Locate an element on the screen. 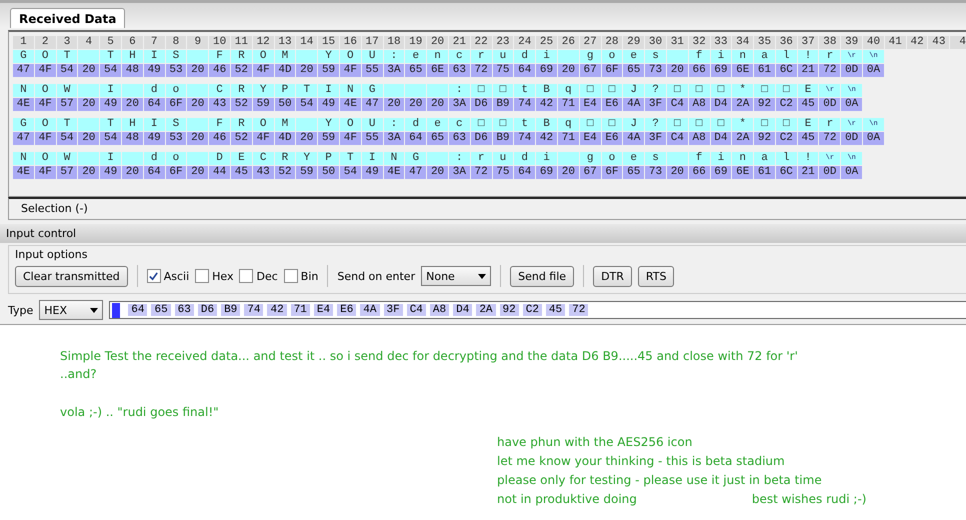 Image resolution: width=966 pixels, height=520 pixels. column-number: 36 is located at coordinates (786, 42).